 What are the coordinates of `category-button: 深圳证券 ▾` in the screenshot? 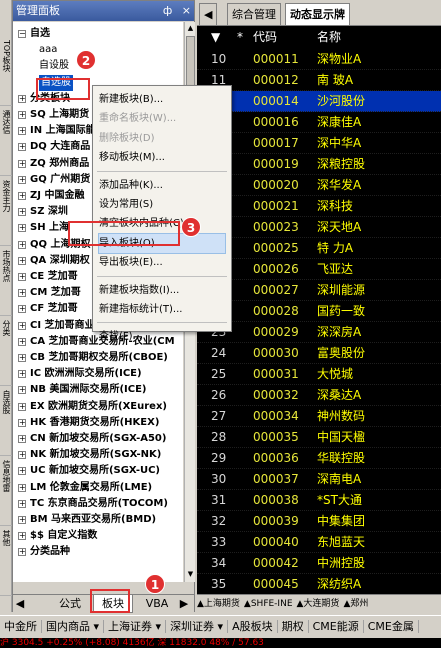 It's located at (197, 626).